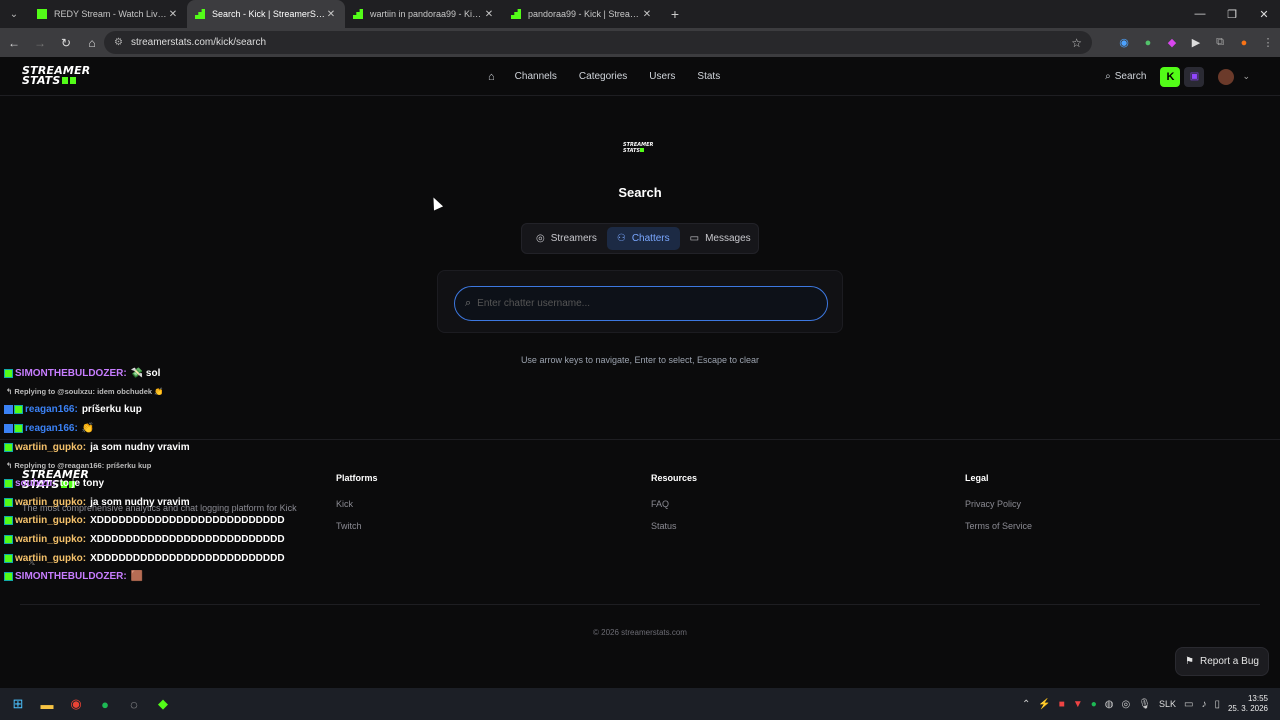 This screenshot has height=720, width=1280. Describe the element at coordinates (1167, 704) in the screenshot. I see `language-indicator: SLK` at that location.